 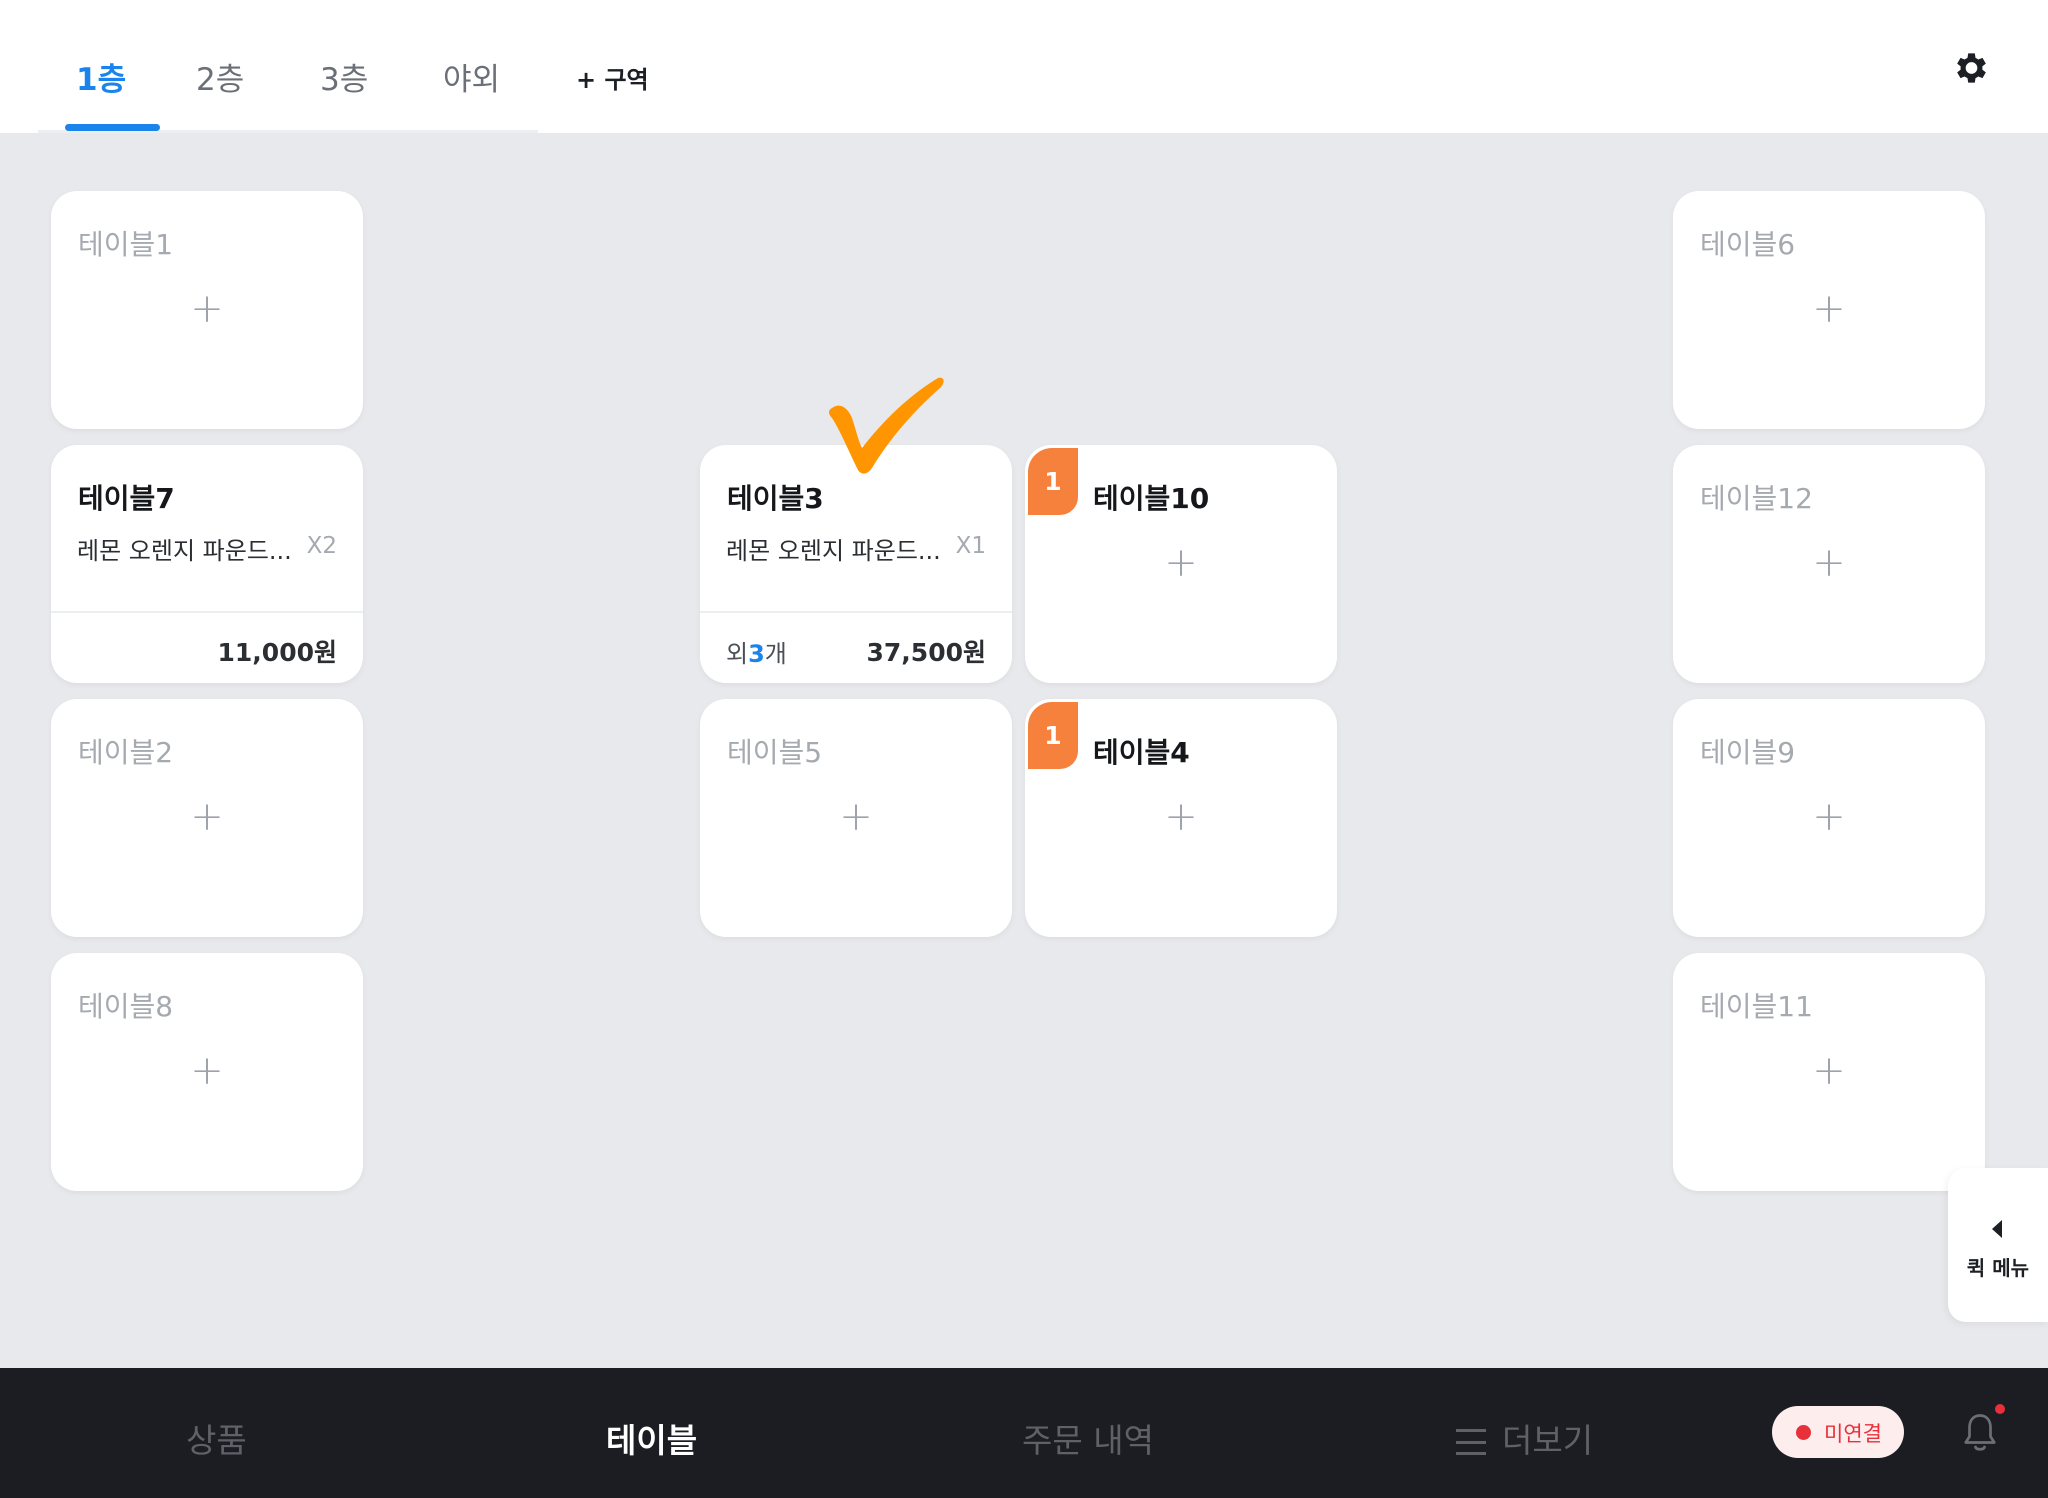 What do you see at coordinates (1803, 1432) in the screenshot?
I see `status-dot` at bounding box center [1803, 1432].